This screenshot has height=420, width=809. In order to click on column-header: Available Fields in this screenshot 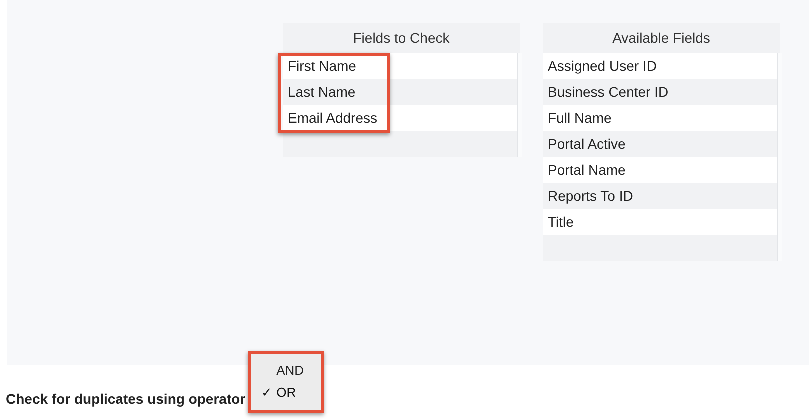, I will do `click(661, 38)`.